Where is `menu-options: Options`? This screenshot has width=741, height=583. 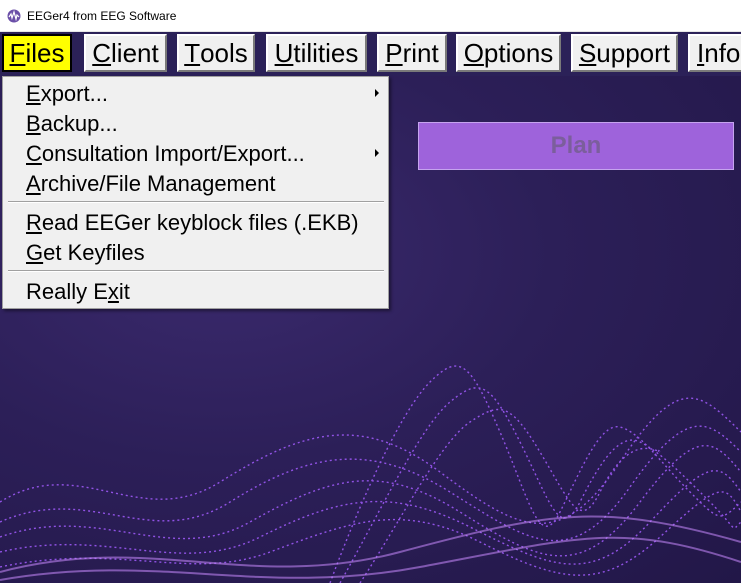
menu-options: Options is located at coordinates (508, 53).